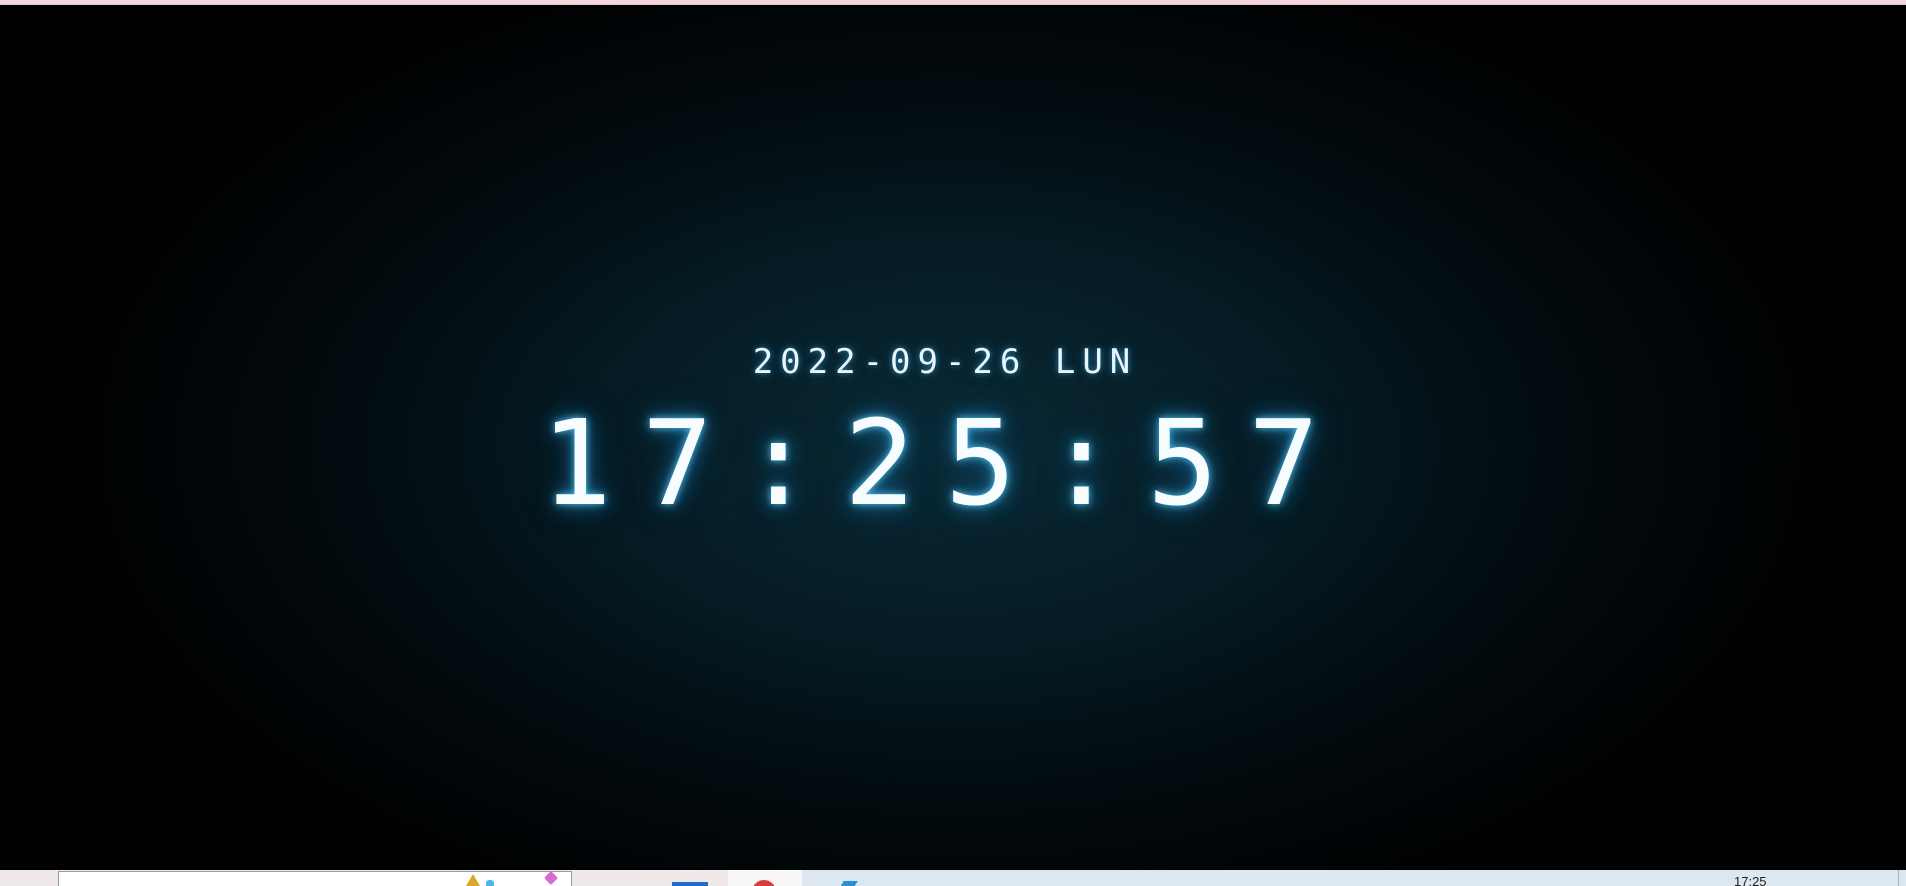  I want to click on edge-icon, so click(849, 883).